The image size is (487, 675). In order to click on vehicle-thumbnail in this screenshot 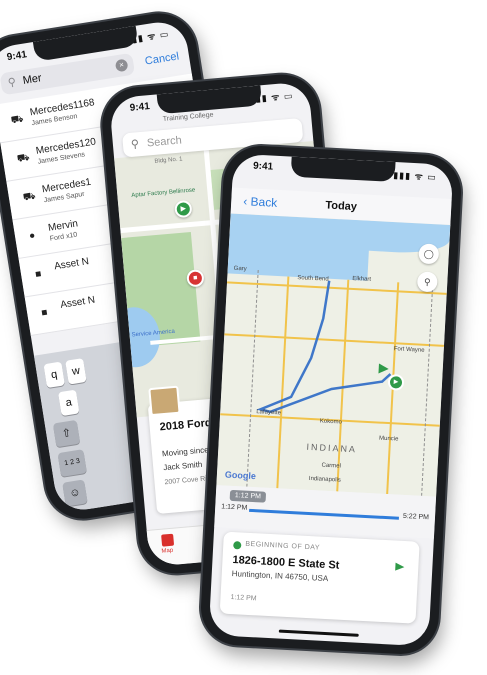, I will do `click(164, 401)`.